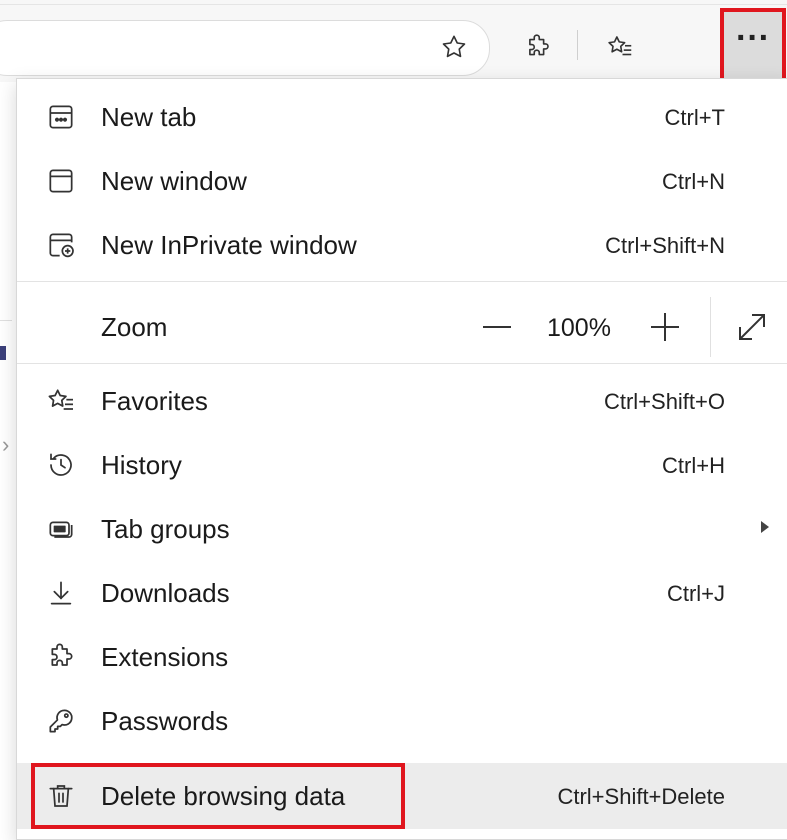 This screenshot has height=840, width=787. What do you see at coordinates (61, 593) in the screenshot?
I see `download-icon` at bounding box center [61, 593].